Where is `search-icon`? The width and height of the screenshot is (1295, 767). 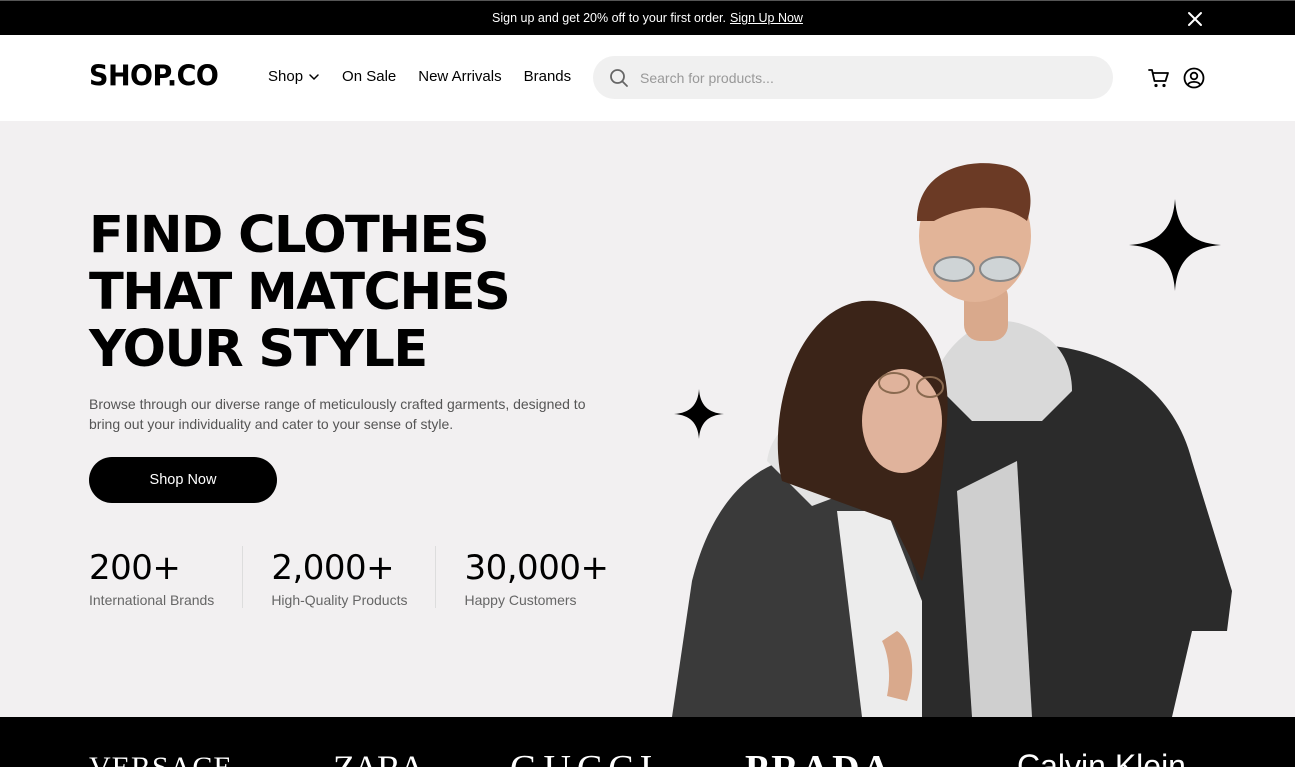
search-icon is located at coordinates (619, 78).